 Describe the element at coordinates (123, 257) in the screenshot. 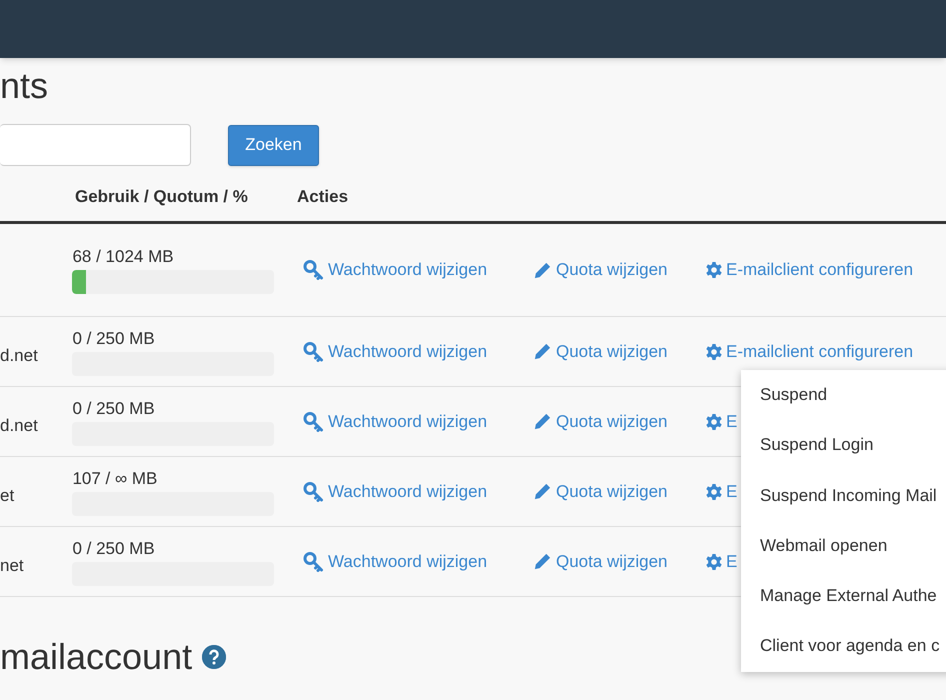

I see `usage-text: 68 / 1024 MB` at that location.